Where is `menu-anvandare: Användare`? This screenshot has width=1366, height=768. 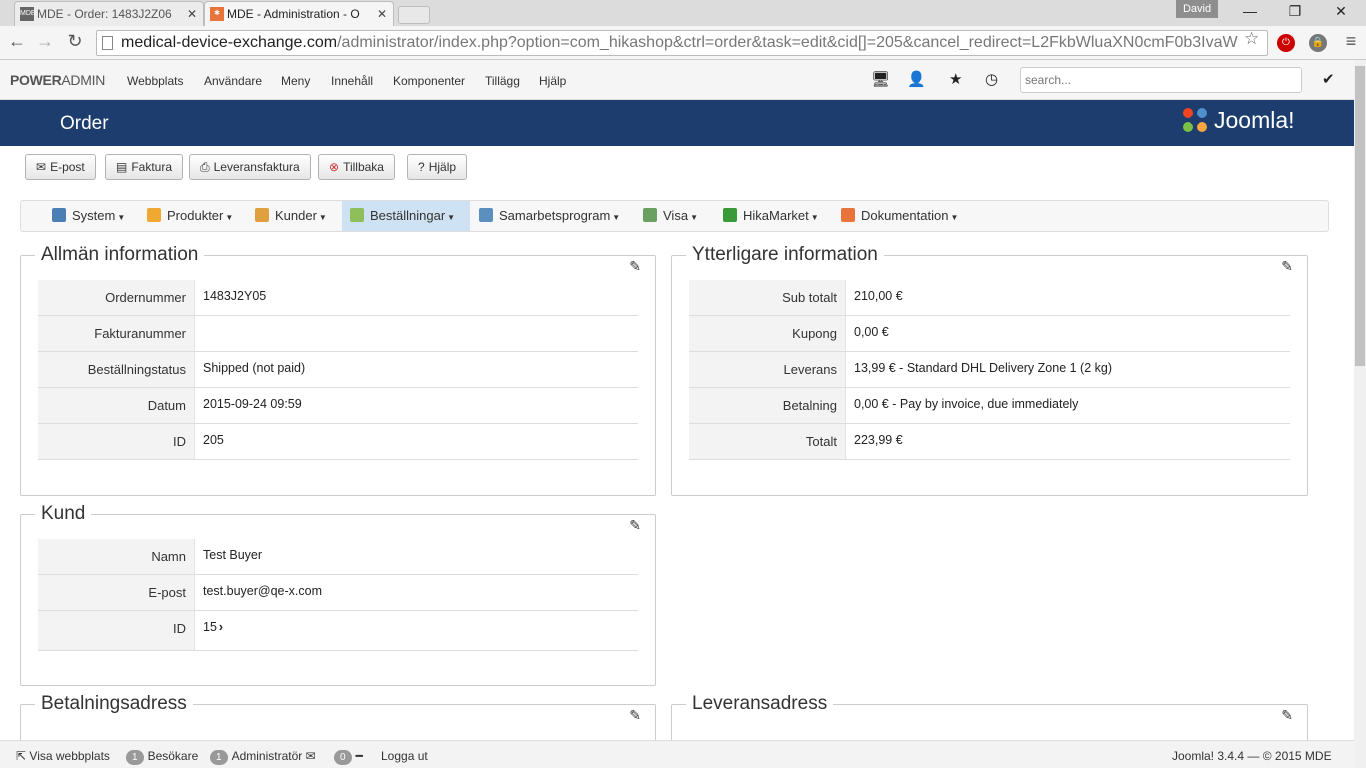 menu-anvandare: Användare is located at coordinates (233, 81).